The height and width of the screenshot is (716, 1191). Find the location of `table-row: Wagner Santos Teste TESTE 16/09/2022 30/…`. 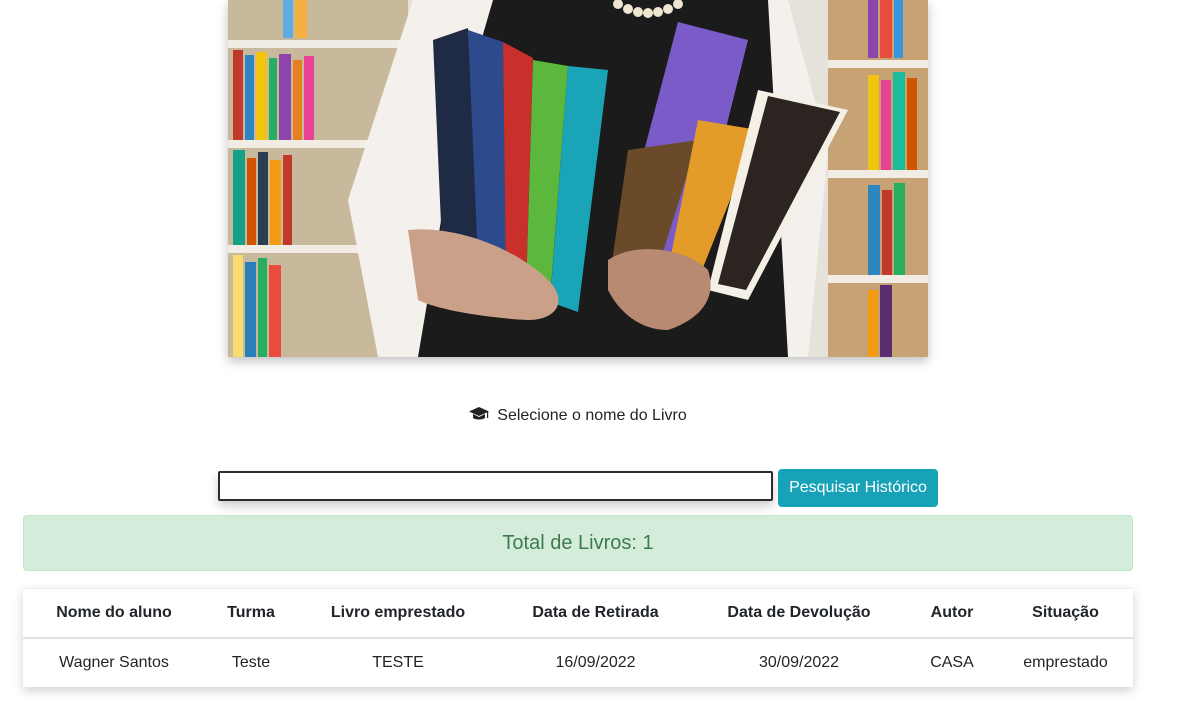

table-row: Wagner Santos Teste TESTE 16/09/2022 30/… is located at coordinates (578, 662).